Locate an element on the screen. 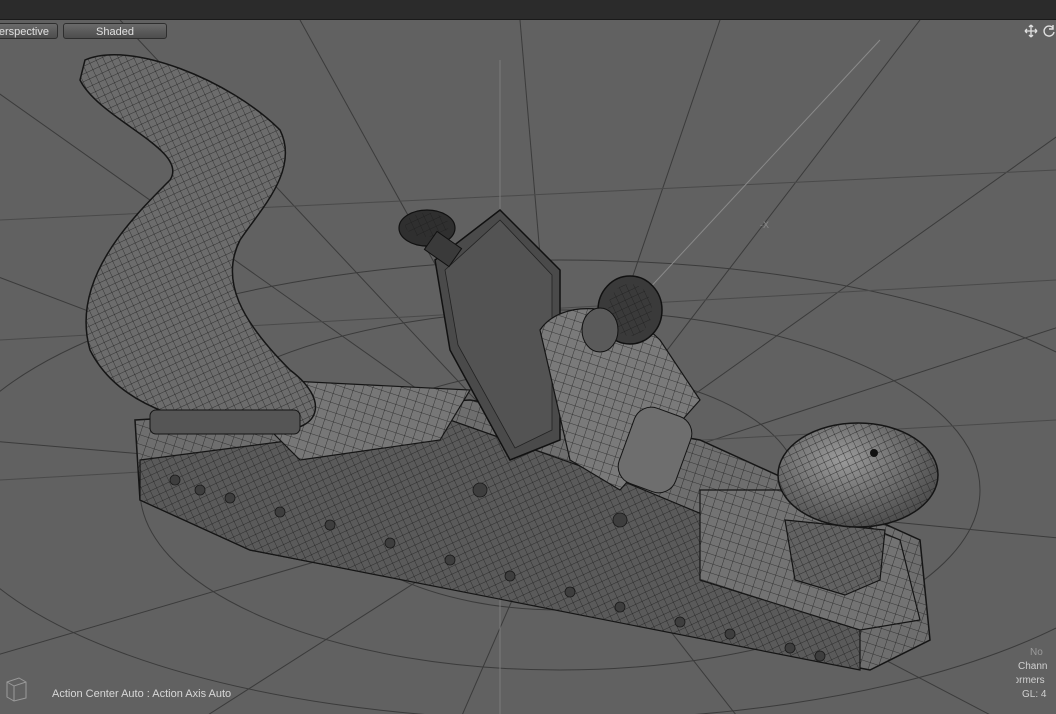  axis-marker-label: -X is located at coordinates (764, 225).